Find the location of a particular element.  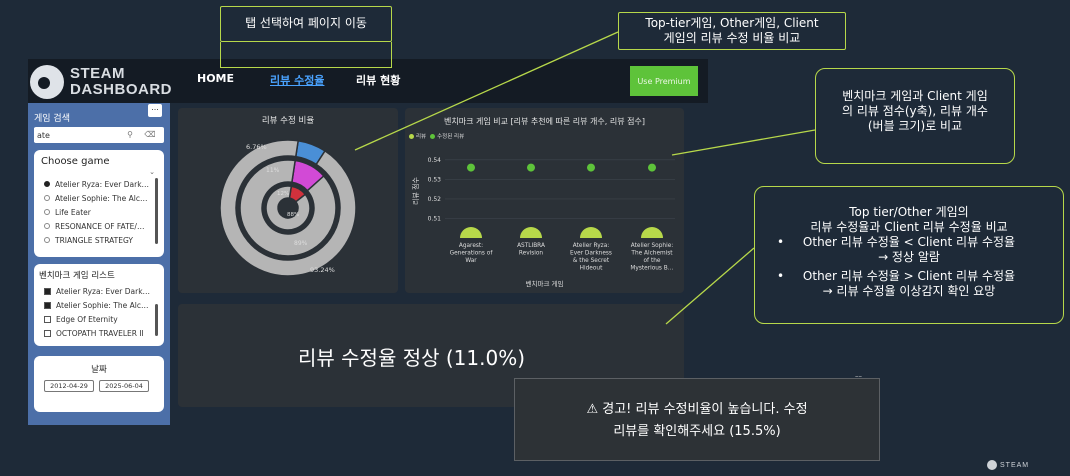

date-card: 날짜 2012-04-29 2025-06-04 is located at coordinates (99, 384).